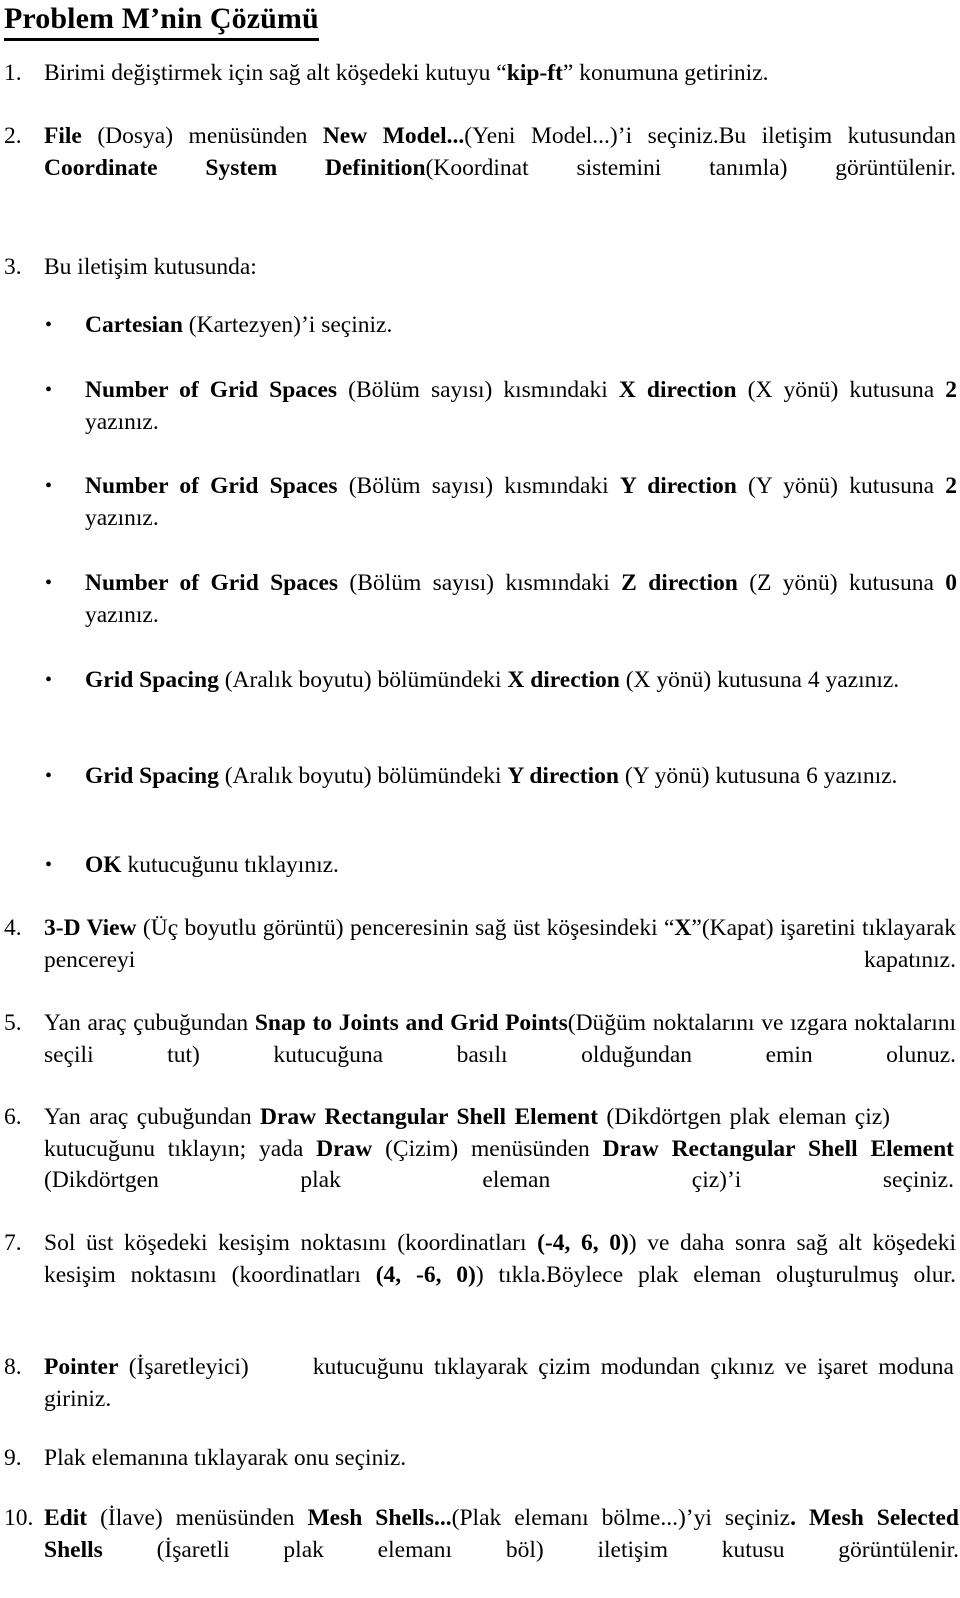 This screenshot has width=960, height=1598. I want to click on list-item: • Cartesian (Kartezyen)’i seçiniz., so click(395, 326).